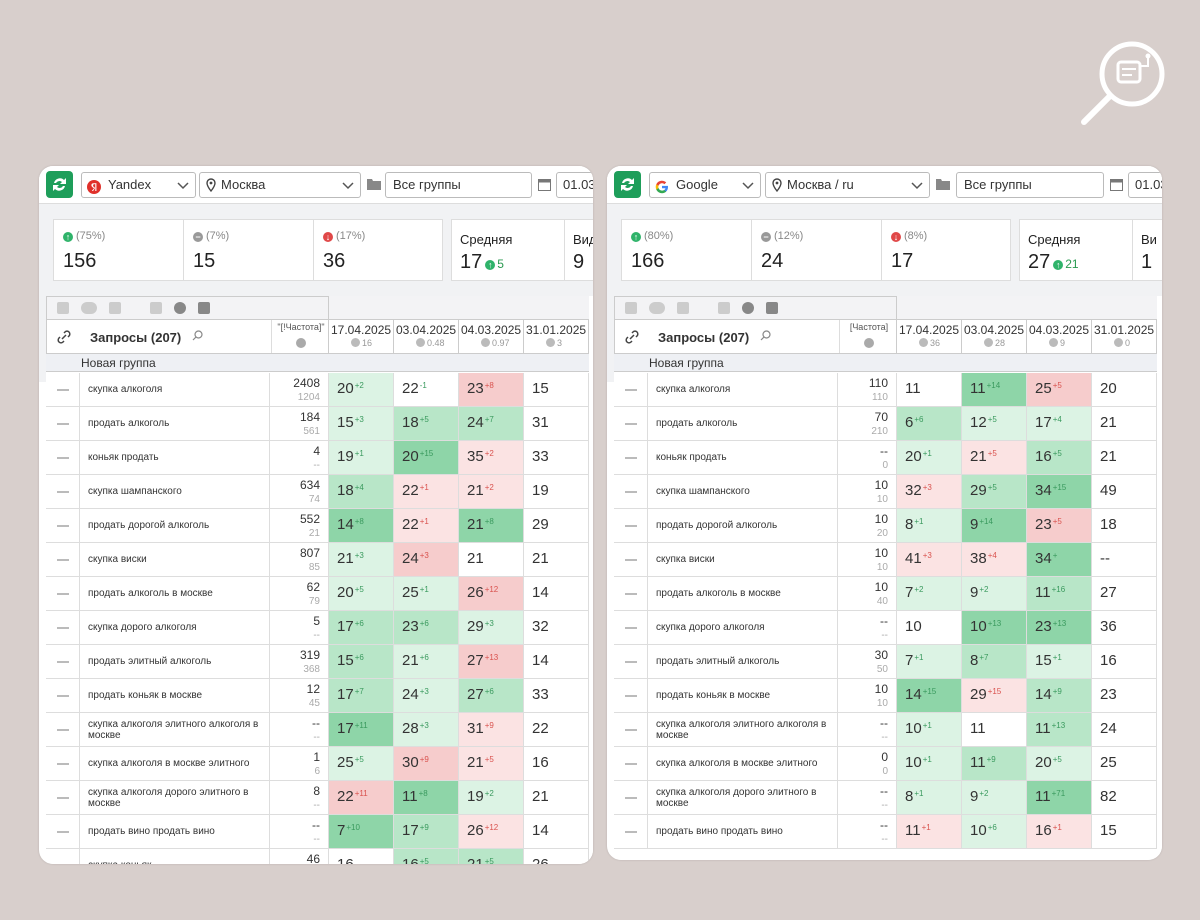 Image resolution: width=1200 pixels, height=920 pixels. I want to click on query-cell: продать алкоголь, so click(743, 424).